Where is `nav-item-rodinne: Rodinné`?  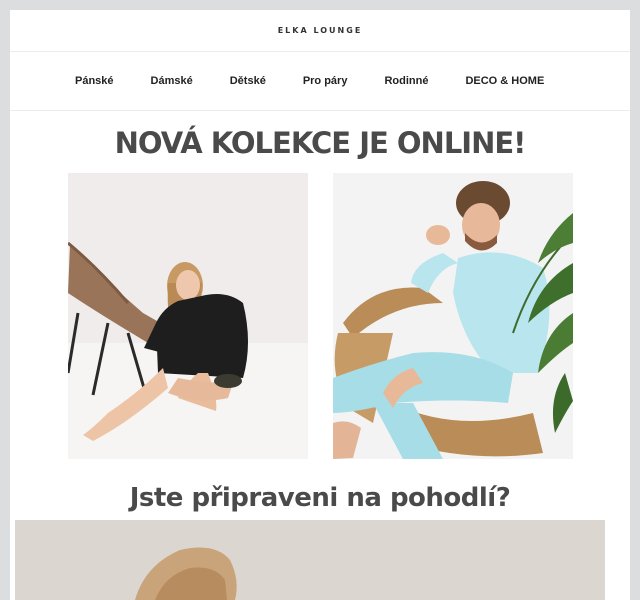 nav-item-rodinne: Rodinné is located at coordinates (406, 81).